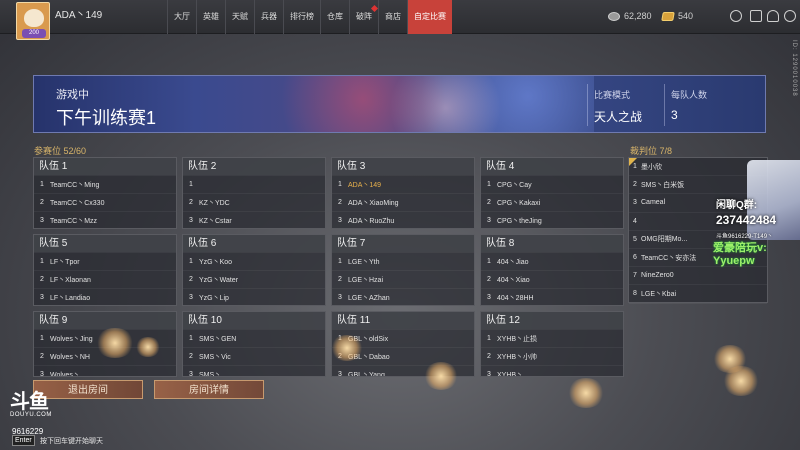 This screenshot has height=450, width=800. Describe the element at coordinates (513, 280) in the screenshot. I see `player-name: 404丶Xiao` at that location.